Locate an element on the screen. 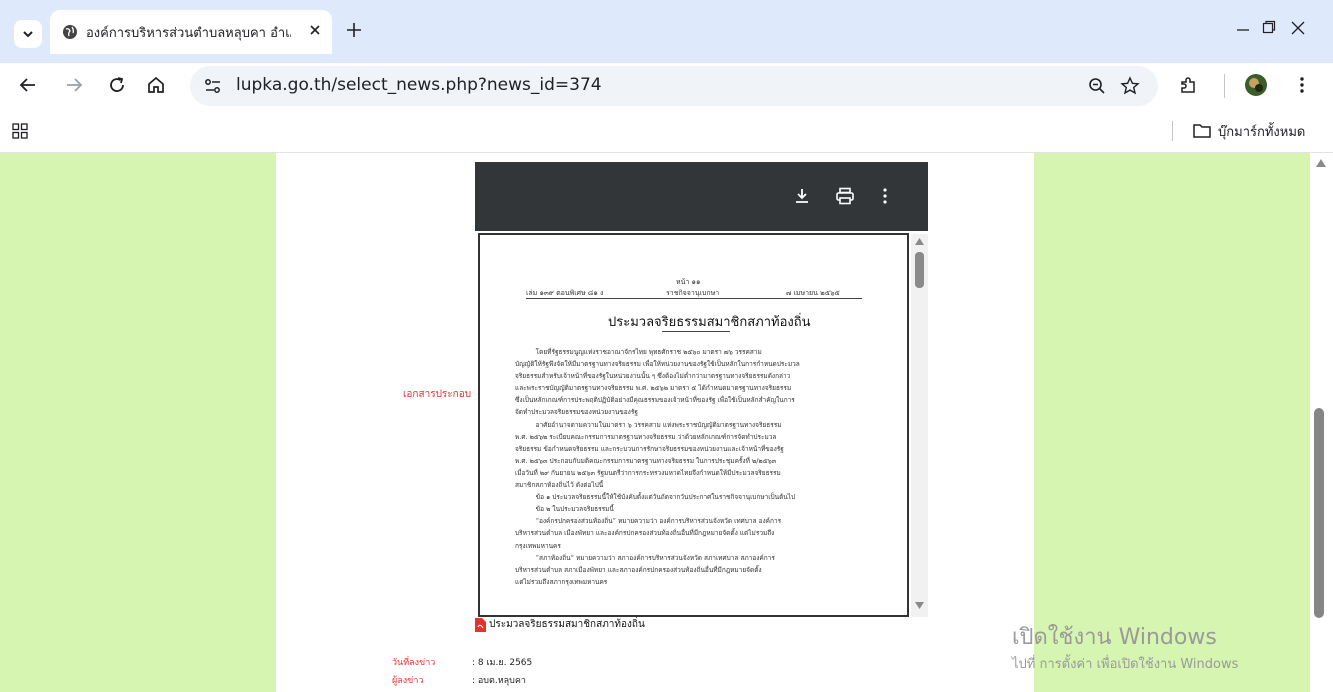  pdf-body-line: จัดทำประมวลจริยธรรมของหน่วยงานของรัฐ is located at coordinates (576, 412).